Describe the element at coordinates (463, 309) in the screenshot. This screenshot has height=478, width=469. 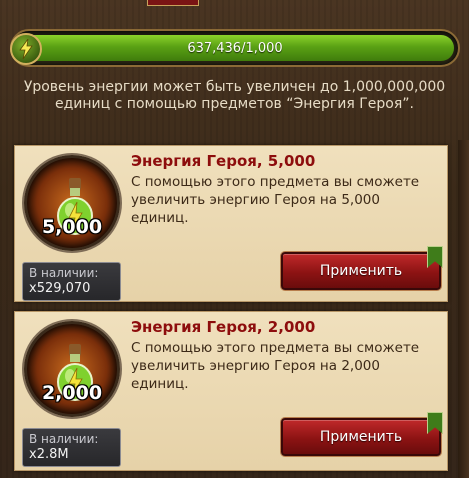
I see `scrollbar-track` at that location.